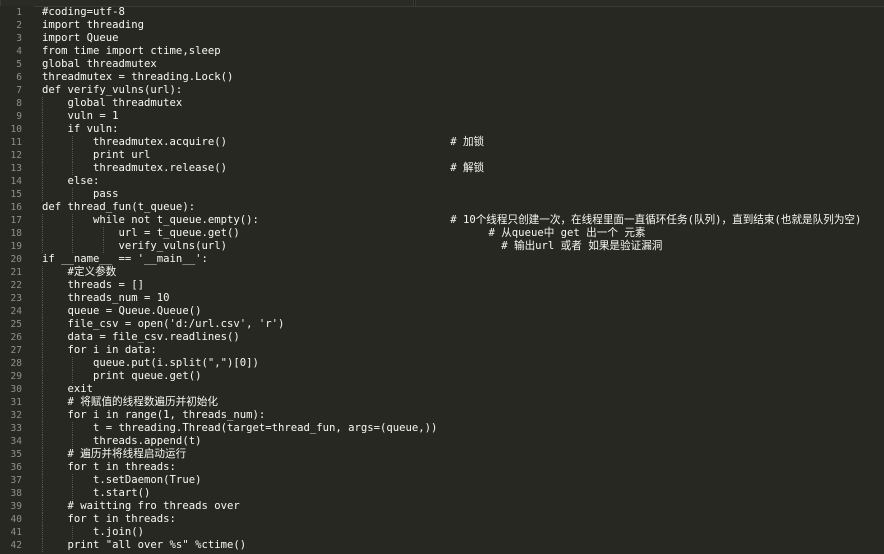 This screenshot has width=884, height=554. Describe the element at coordinates (442, 12) in the screenshot. I see `code-line: 1 #coding=utf-8` at that location.